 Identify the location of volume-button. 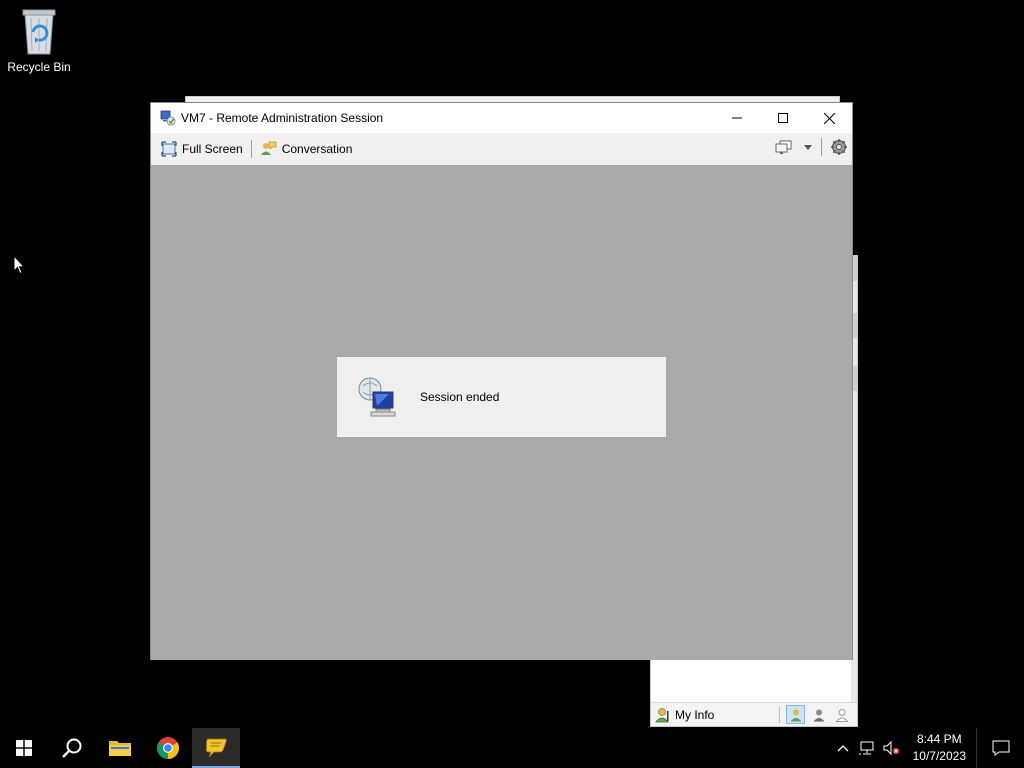
(891, 748).